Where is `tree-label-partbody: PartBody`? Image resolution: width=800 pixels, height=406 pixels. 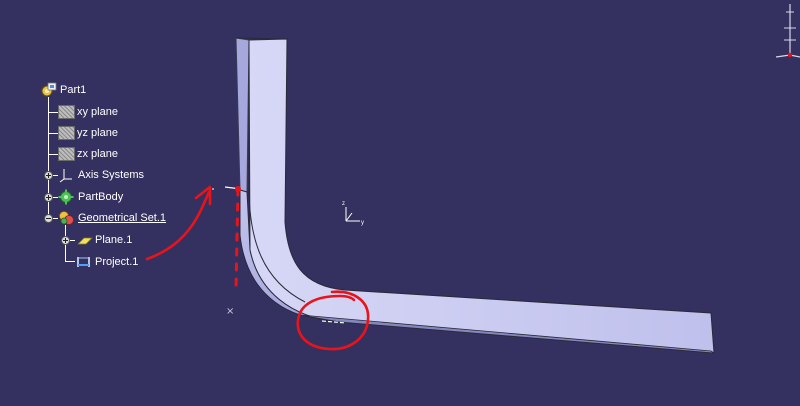 tree-label-partbody: PartBody is located at coordinates (101, 197).